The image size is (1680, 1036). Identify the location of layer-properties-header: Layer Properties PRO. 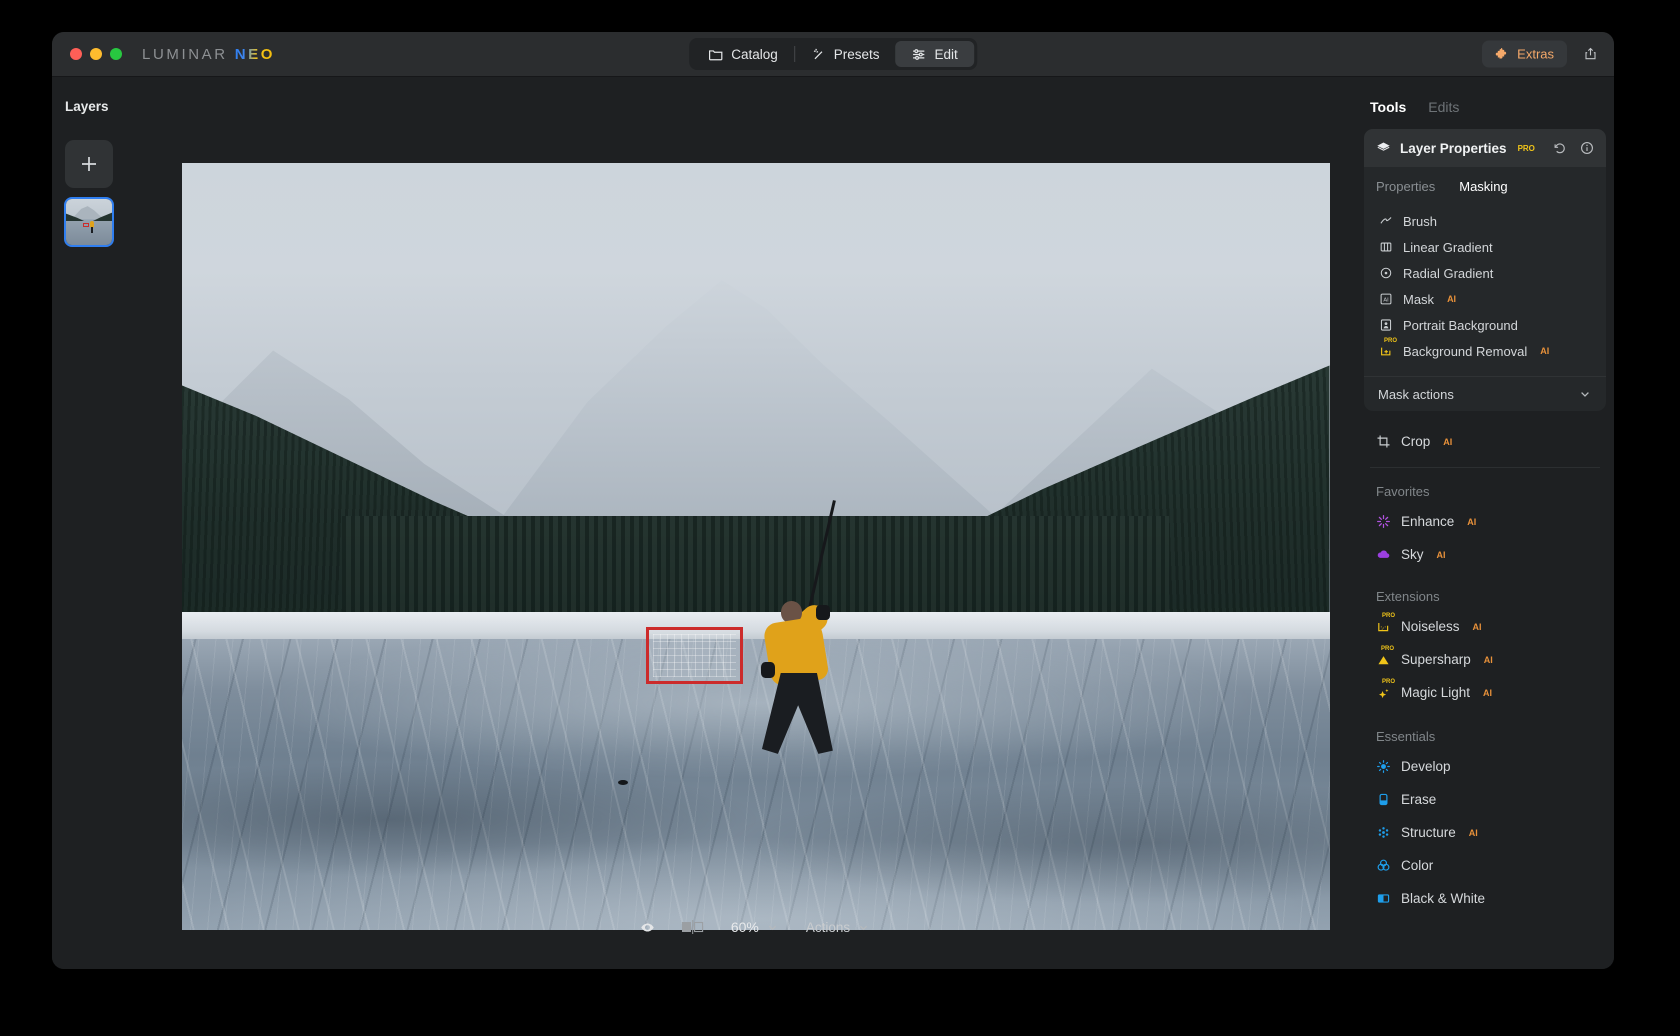
(1485, 148).